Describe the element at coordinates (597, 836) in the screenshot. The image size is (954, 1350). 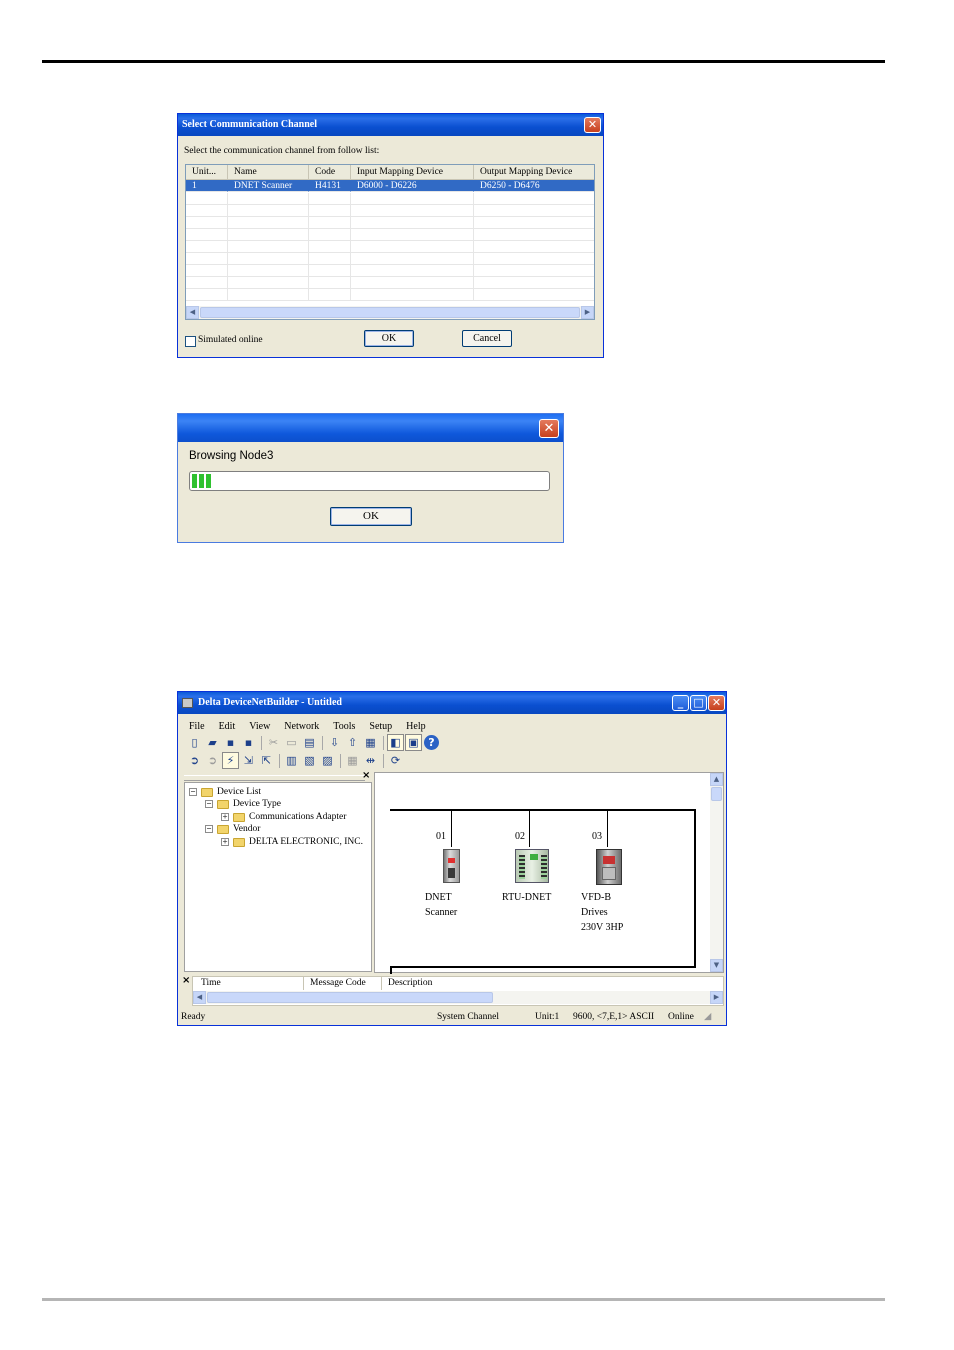
I see `node-address-03: 03` at that location.